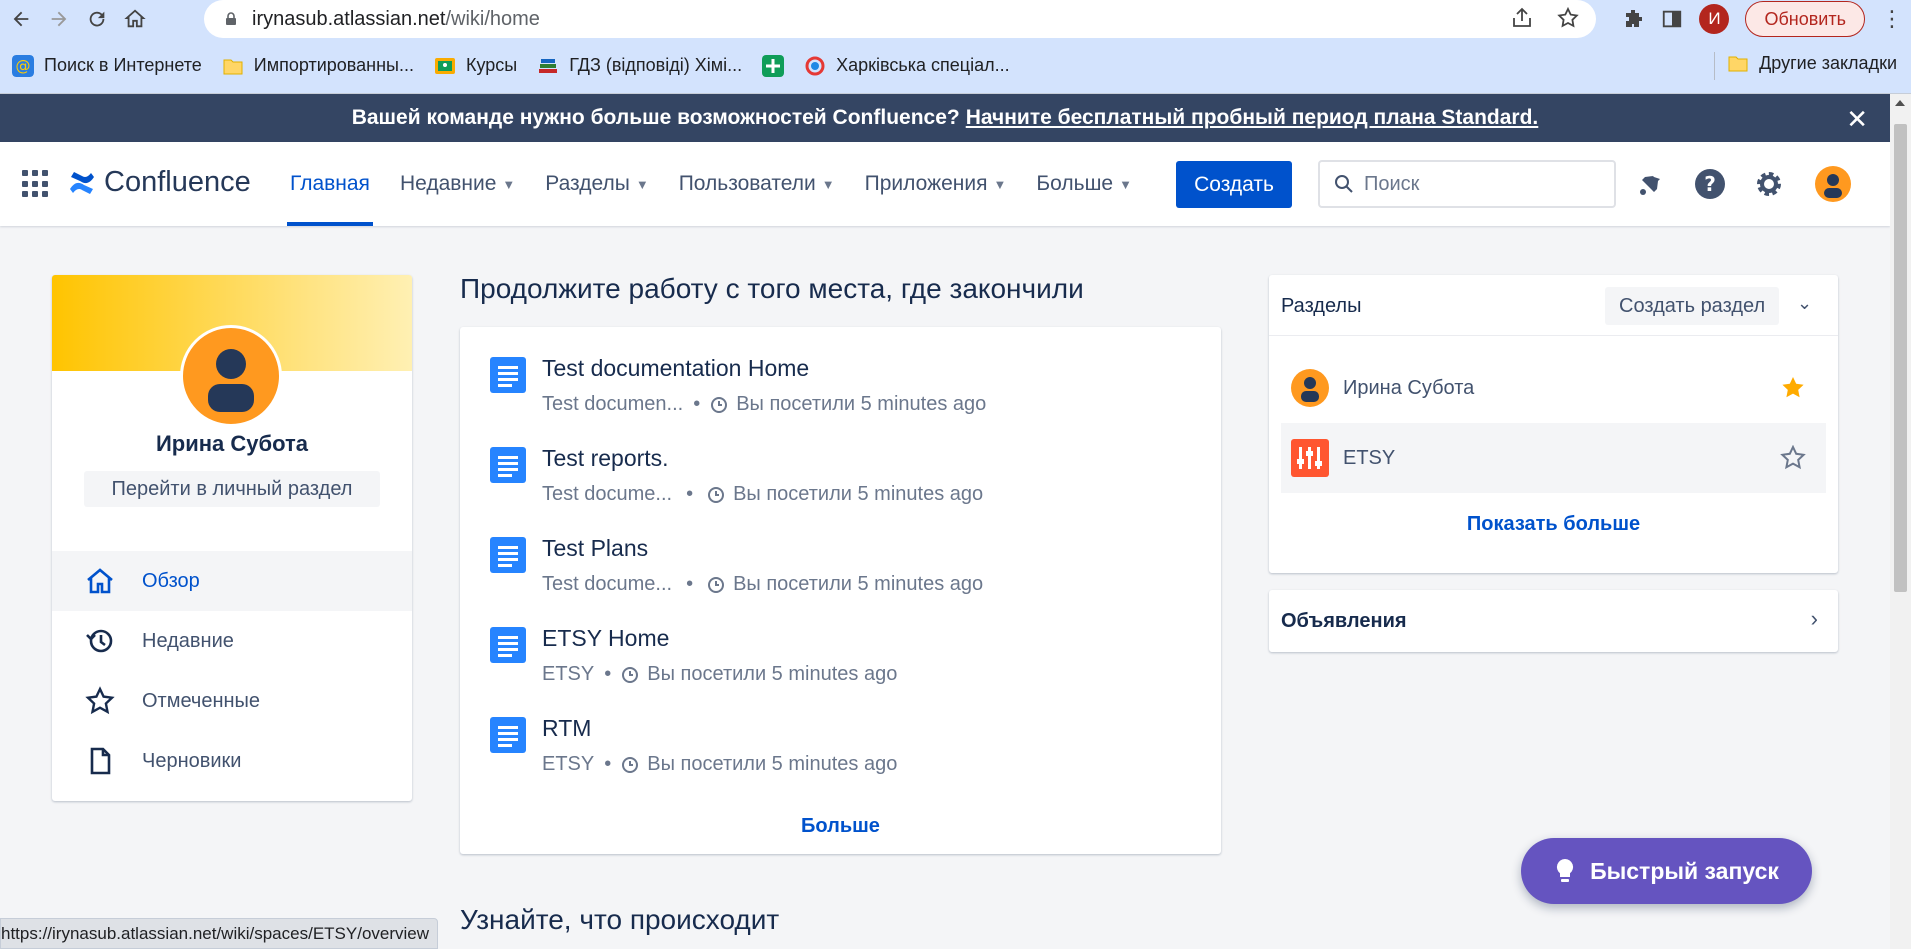 The height and width of the screenshot is (949, 1911). Describe the element at coordinates (936, 184) in the screenshot. I see `nav-apps: Приложения ▼` at that location.